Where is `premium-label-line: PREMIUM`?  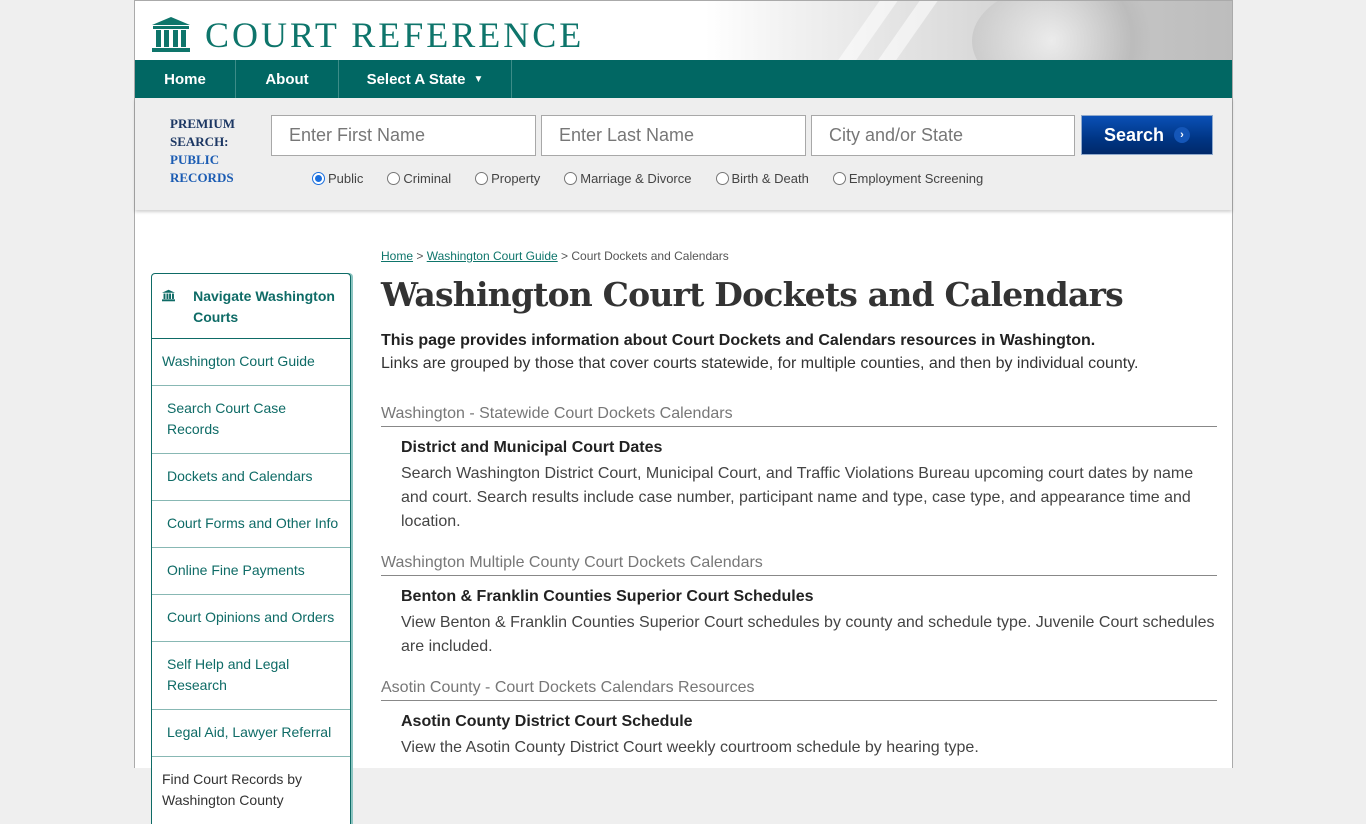
premium-label-line: PREMIUM is located at coordinates (202, 123).